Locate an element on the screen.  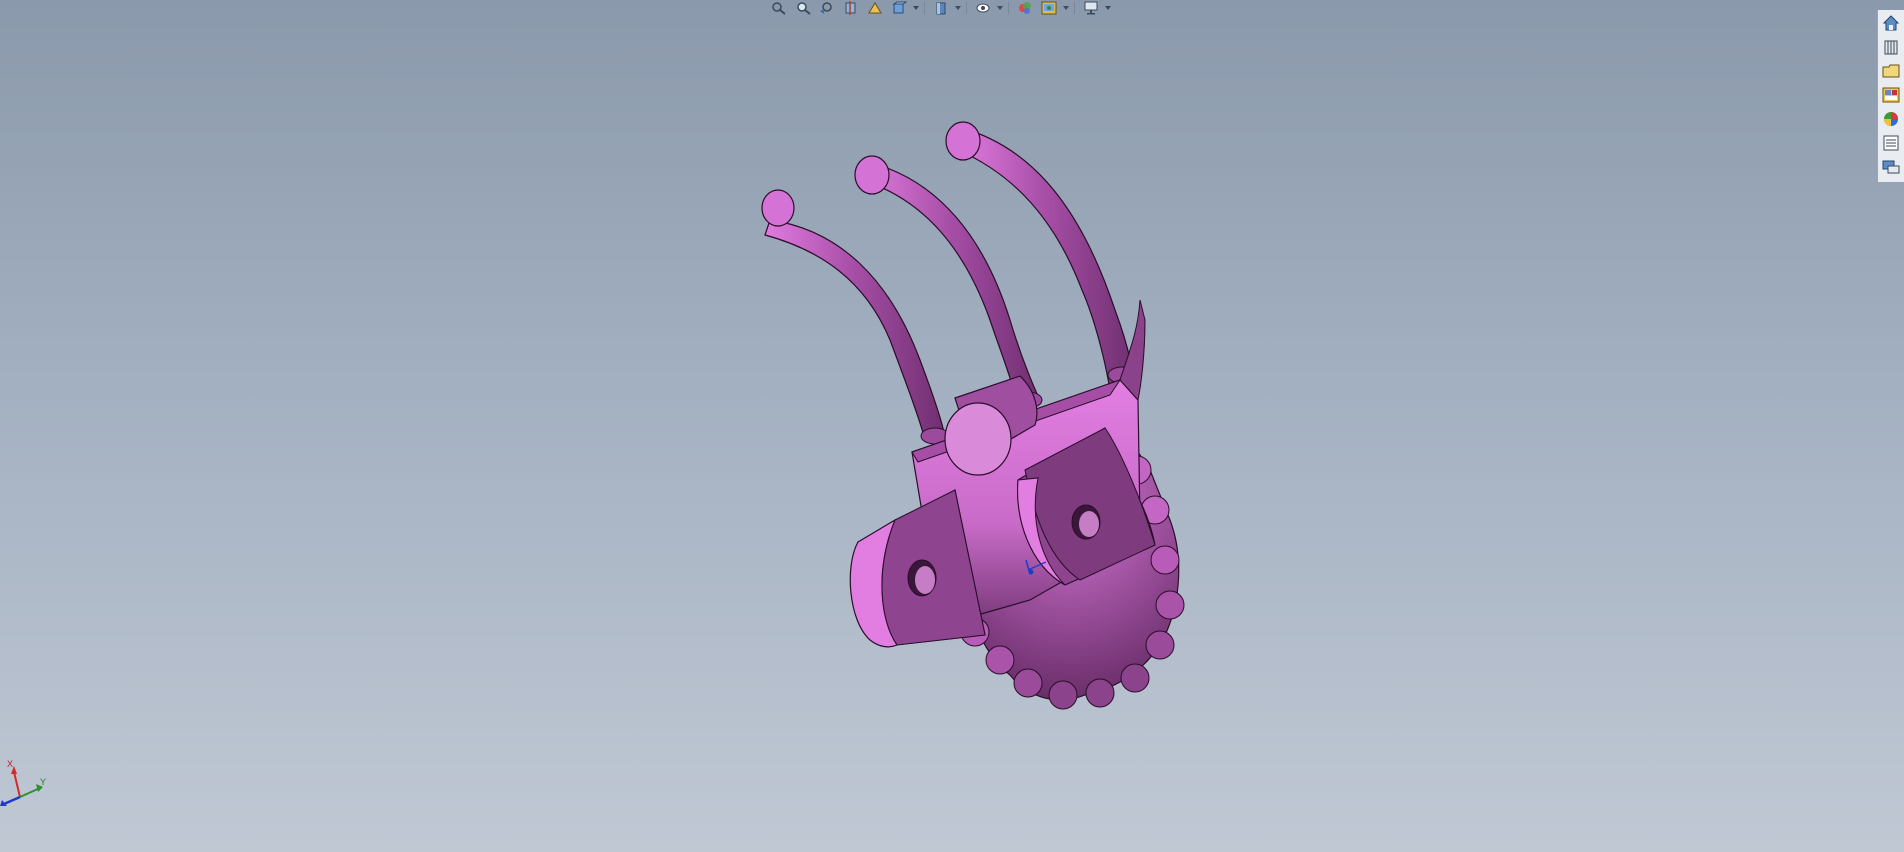
design-library-icon is located at coordinates (1891, 47).